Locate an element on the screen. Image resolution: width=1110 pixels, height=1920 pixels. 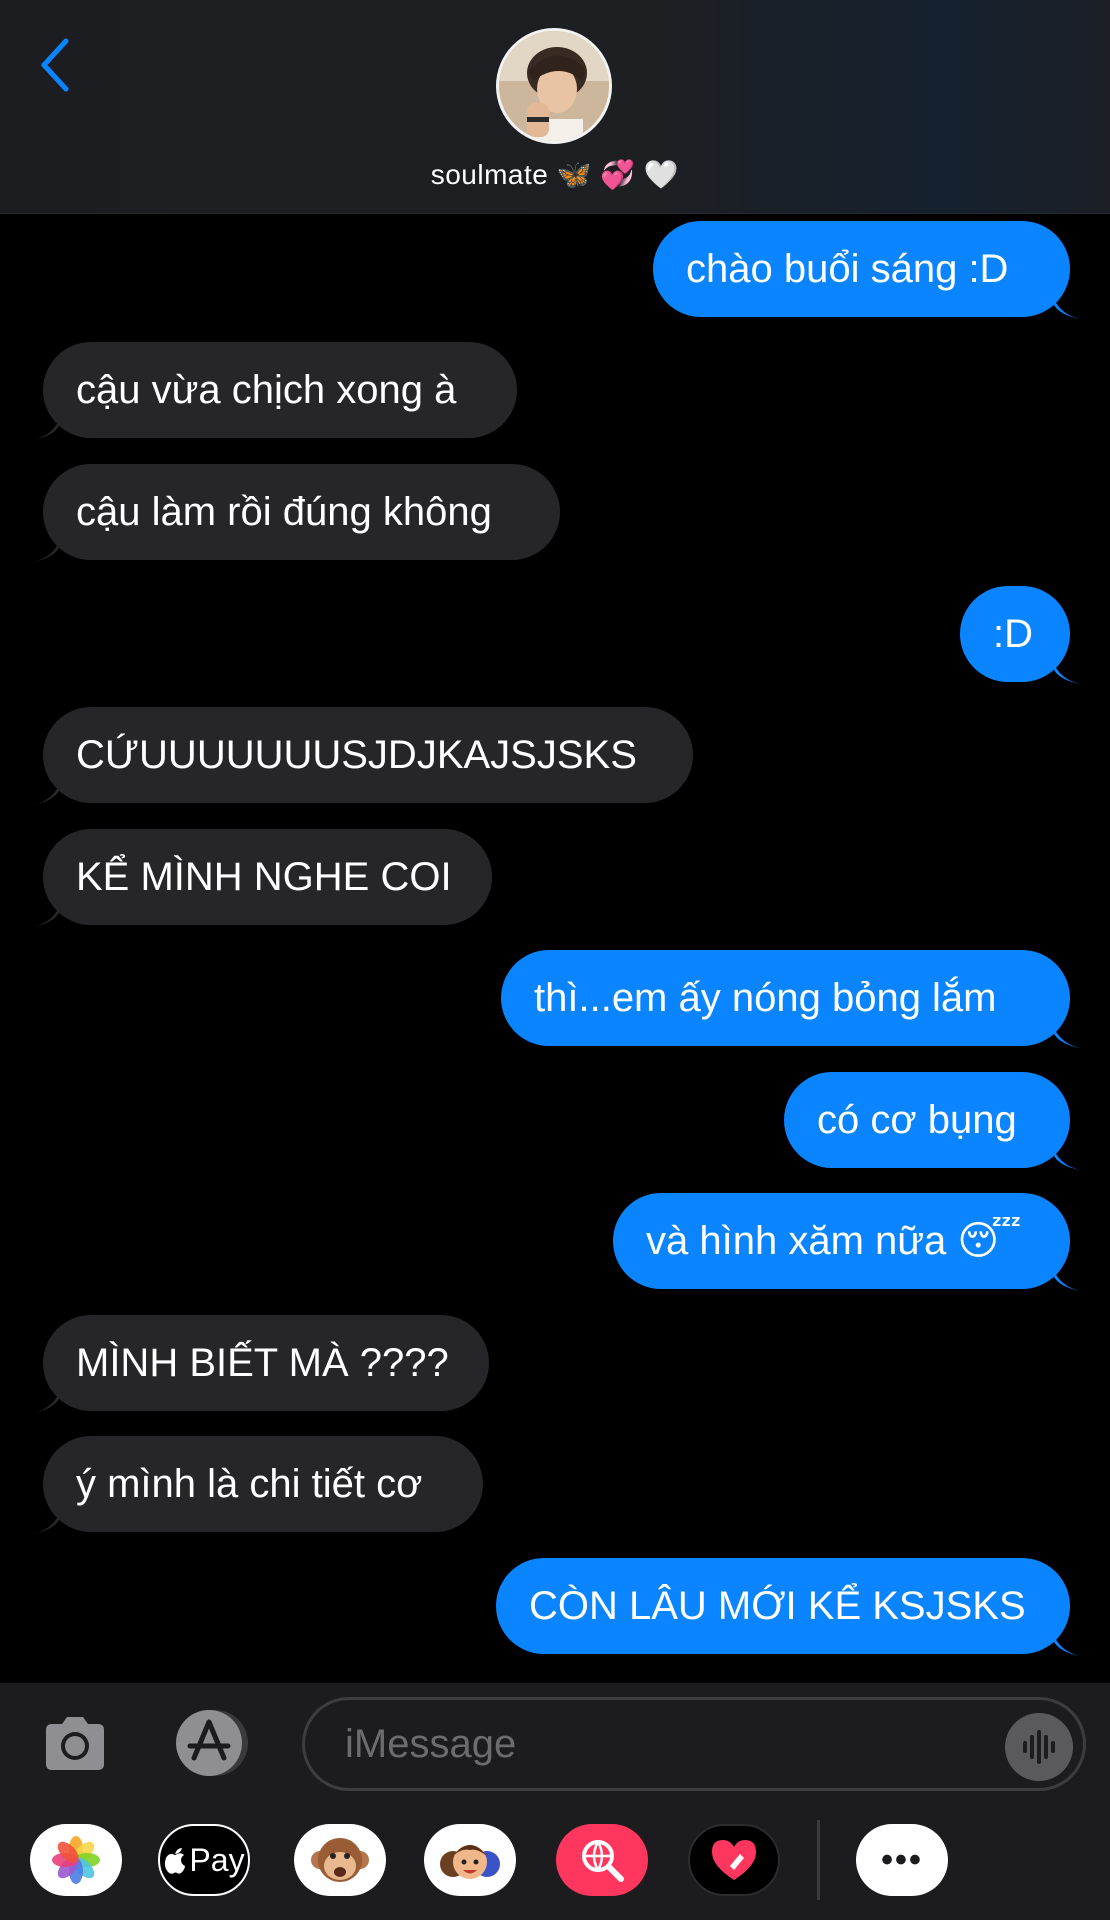
camera-button is located at coordinates (75, 1743).